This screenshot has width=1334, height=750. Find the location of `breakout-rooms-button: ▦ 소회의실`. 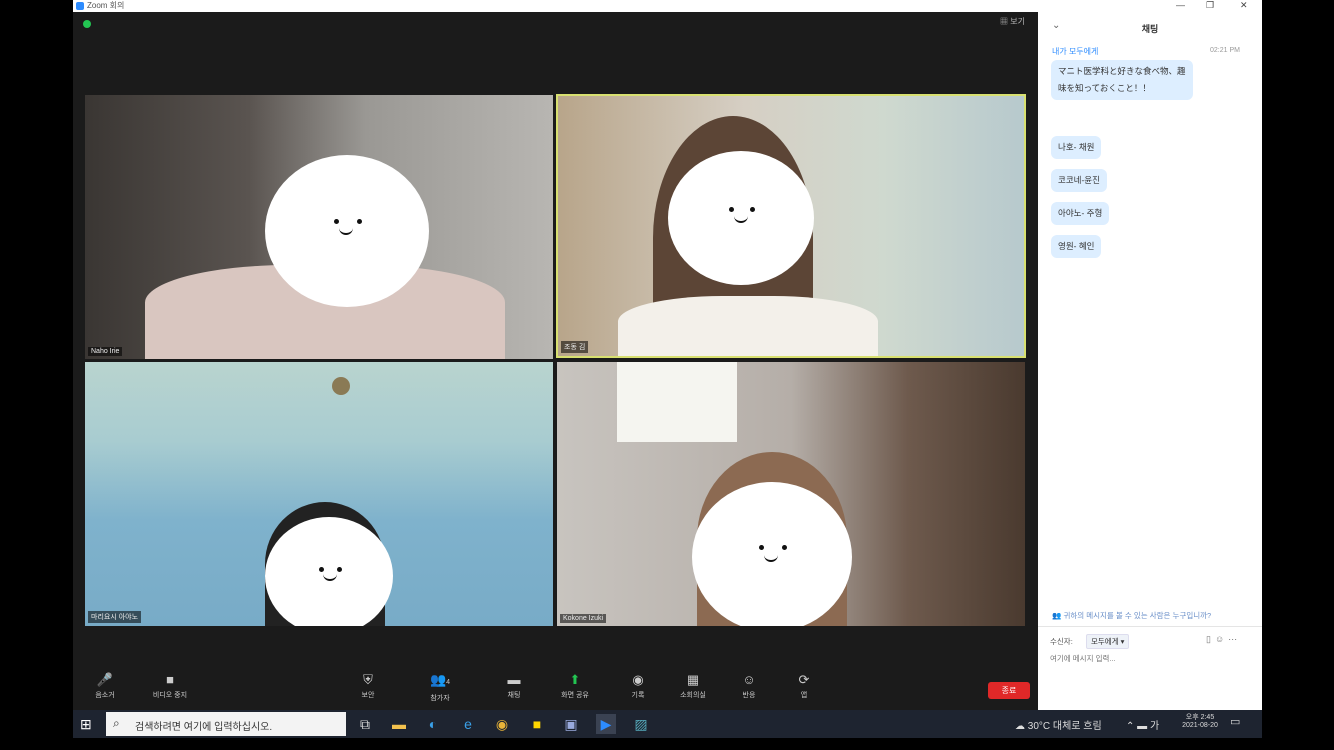

breakout-rooms-button: ▦ 소회의실 is located at coordinates (693, 686).